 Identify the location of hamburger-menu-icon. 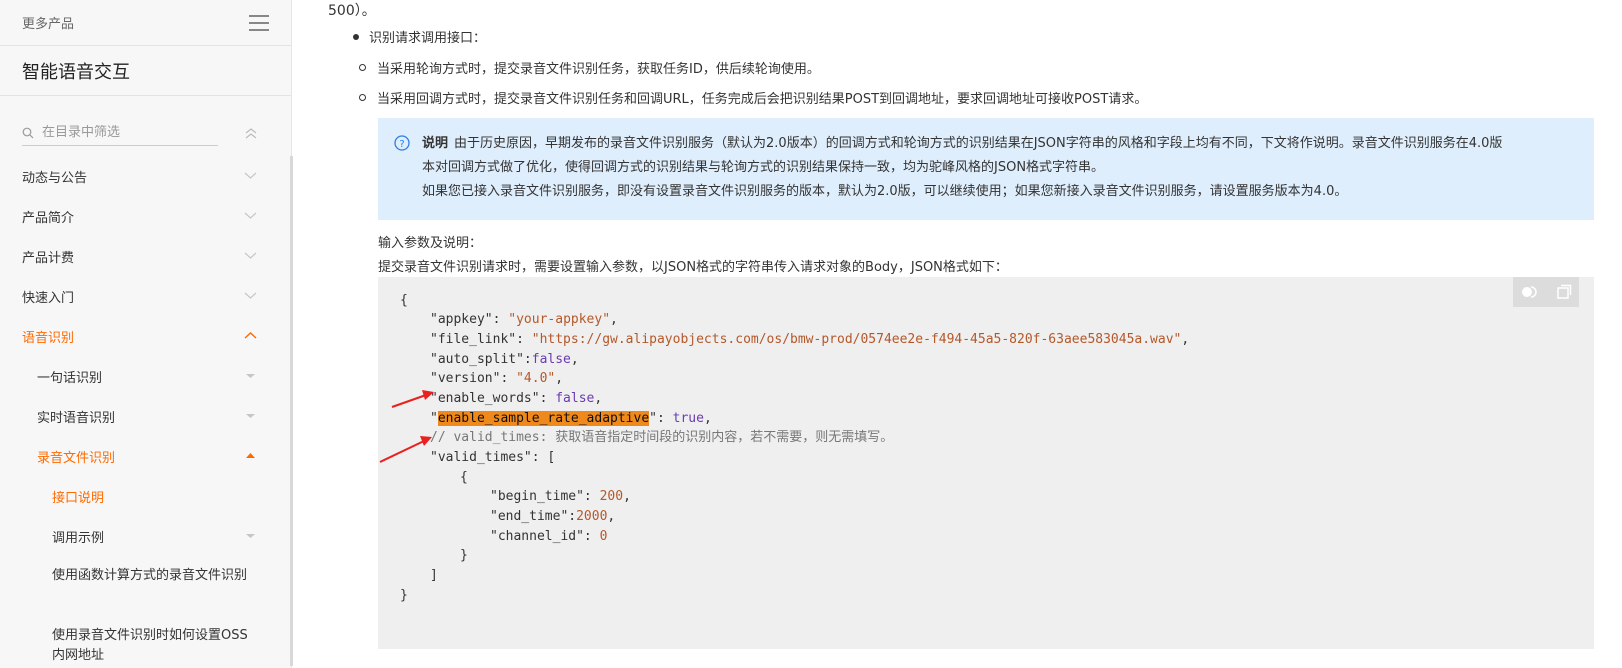
(259, 22).